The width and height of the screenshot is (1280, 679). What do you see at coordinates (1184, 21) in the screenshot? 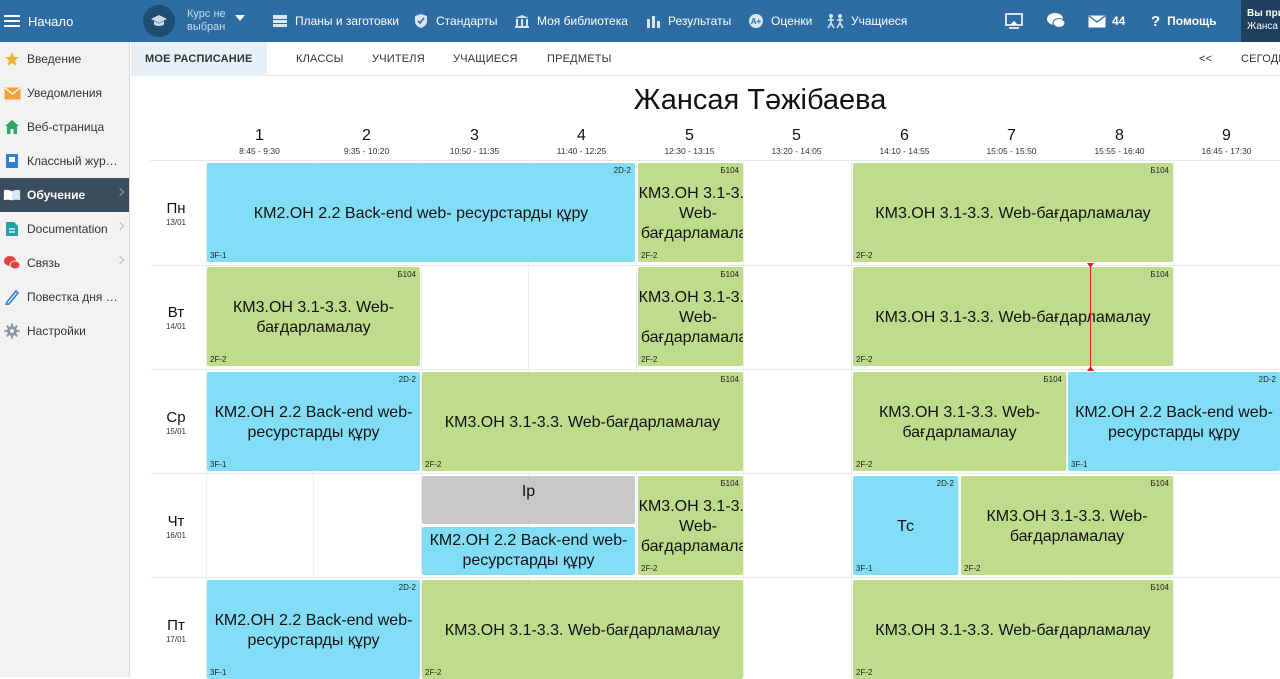
I see `help-button: ? Помощь` at bounding box center [1184, 21].